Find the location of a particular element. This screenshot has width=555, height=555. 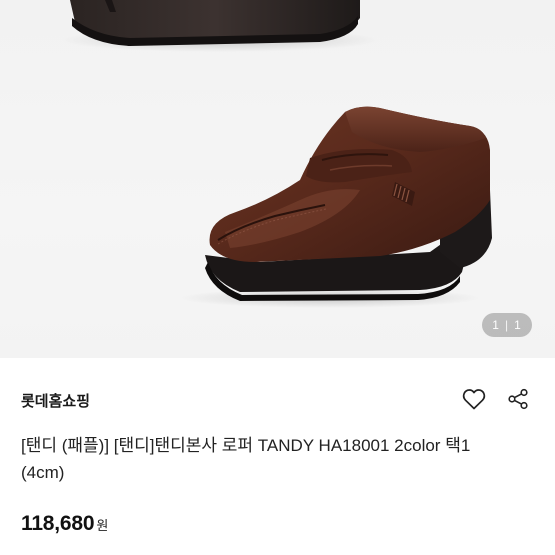

price-currency: 원 is located at coordinates (102, 525).